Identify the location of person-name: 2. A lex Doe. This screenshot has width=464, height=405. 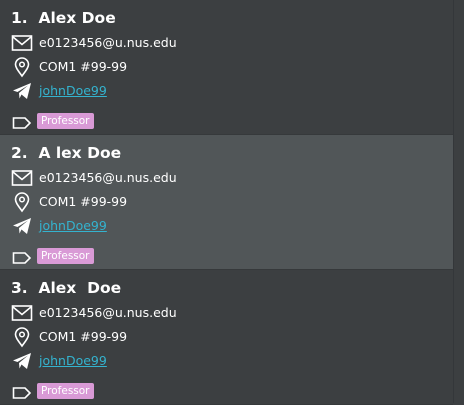
(66, 153).